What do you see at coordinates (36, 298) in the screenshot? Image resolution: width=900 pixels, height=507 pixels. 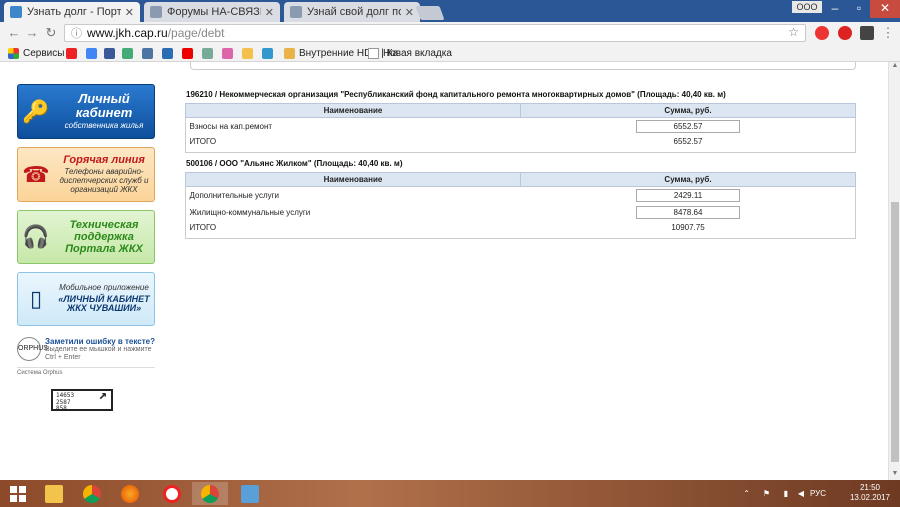 I see `tablet-icon: ▯` at bounding box center [36, 298].